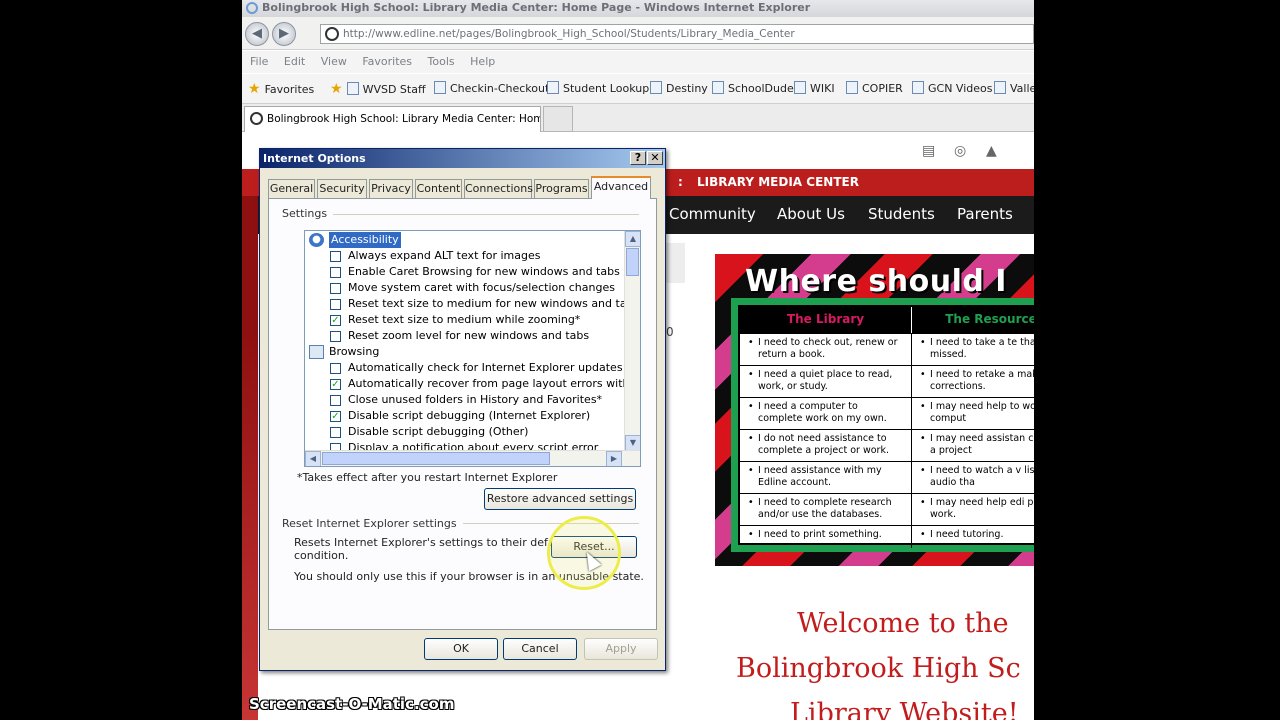 The width and height of the screenshot is (1280, 720). Describe the element at coordinates (687, 88) in the screenshot. I see `favorite-label: Destiny` at that location.